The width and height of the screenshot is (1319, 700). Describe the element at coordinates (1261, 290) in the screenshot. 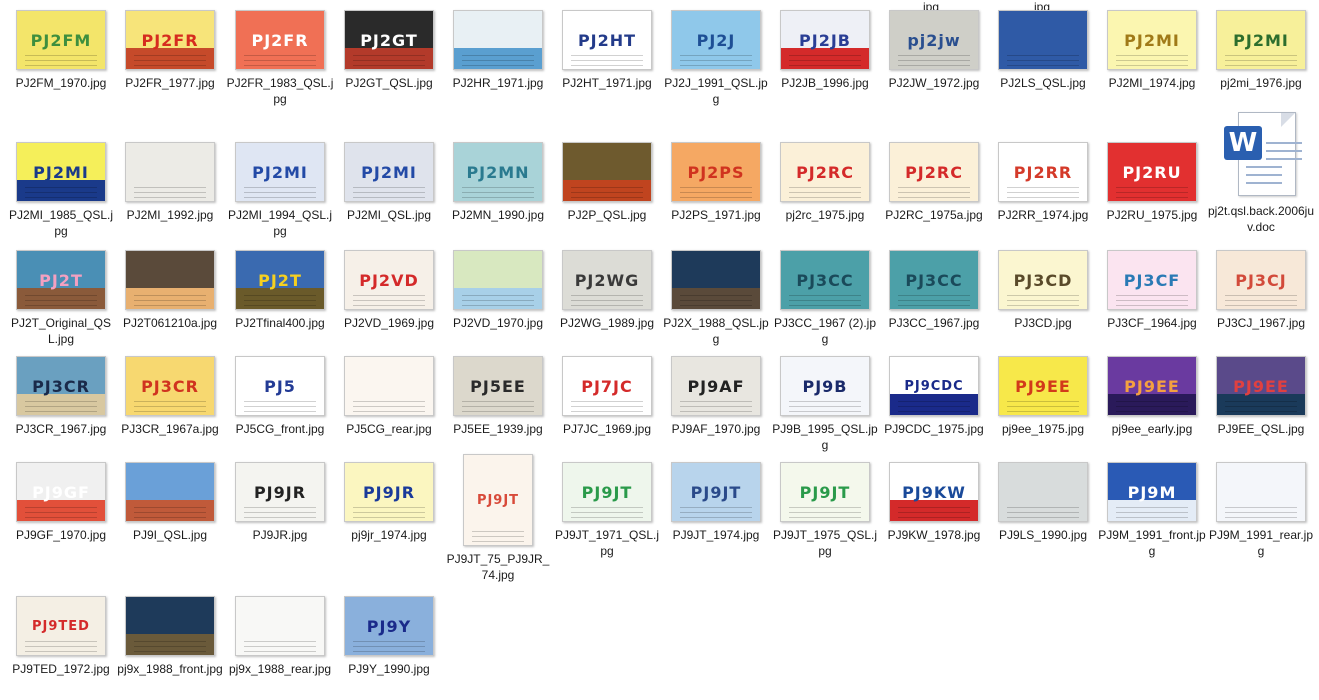

I see `file-item-pj3cj-1967-jpg: PJ3CJ PJ3CJ_1967.jpg` at that location.